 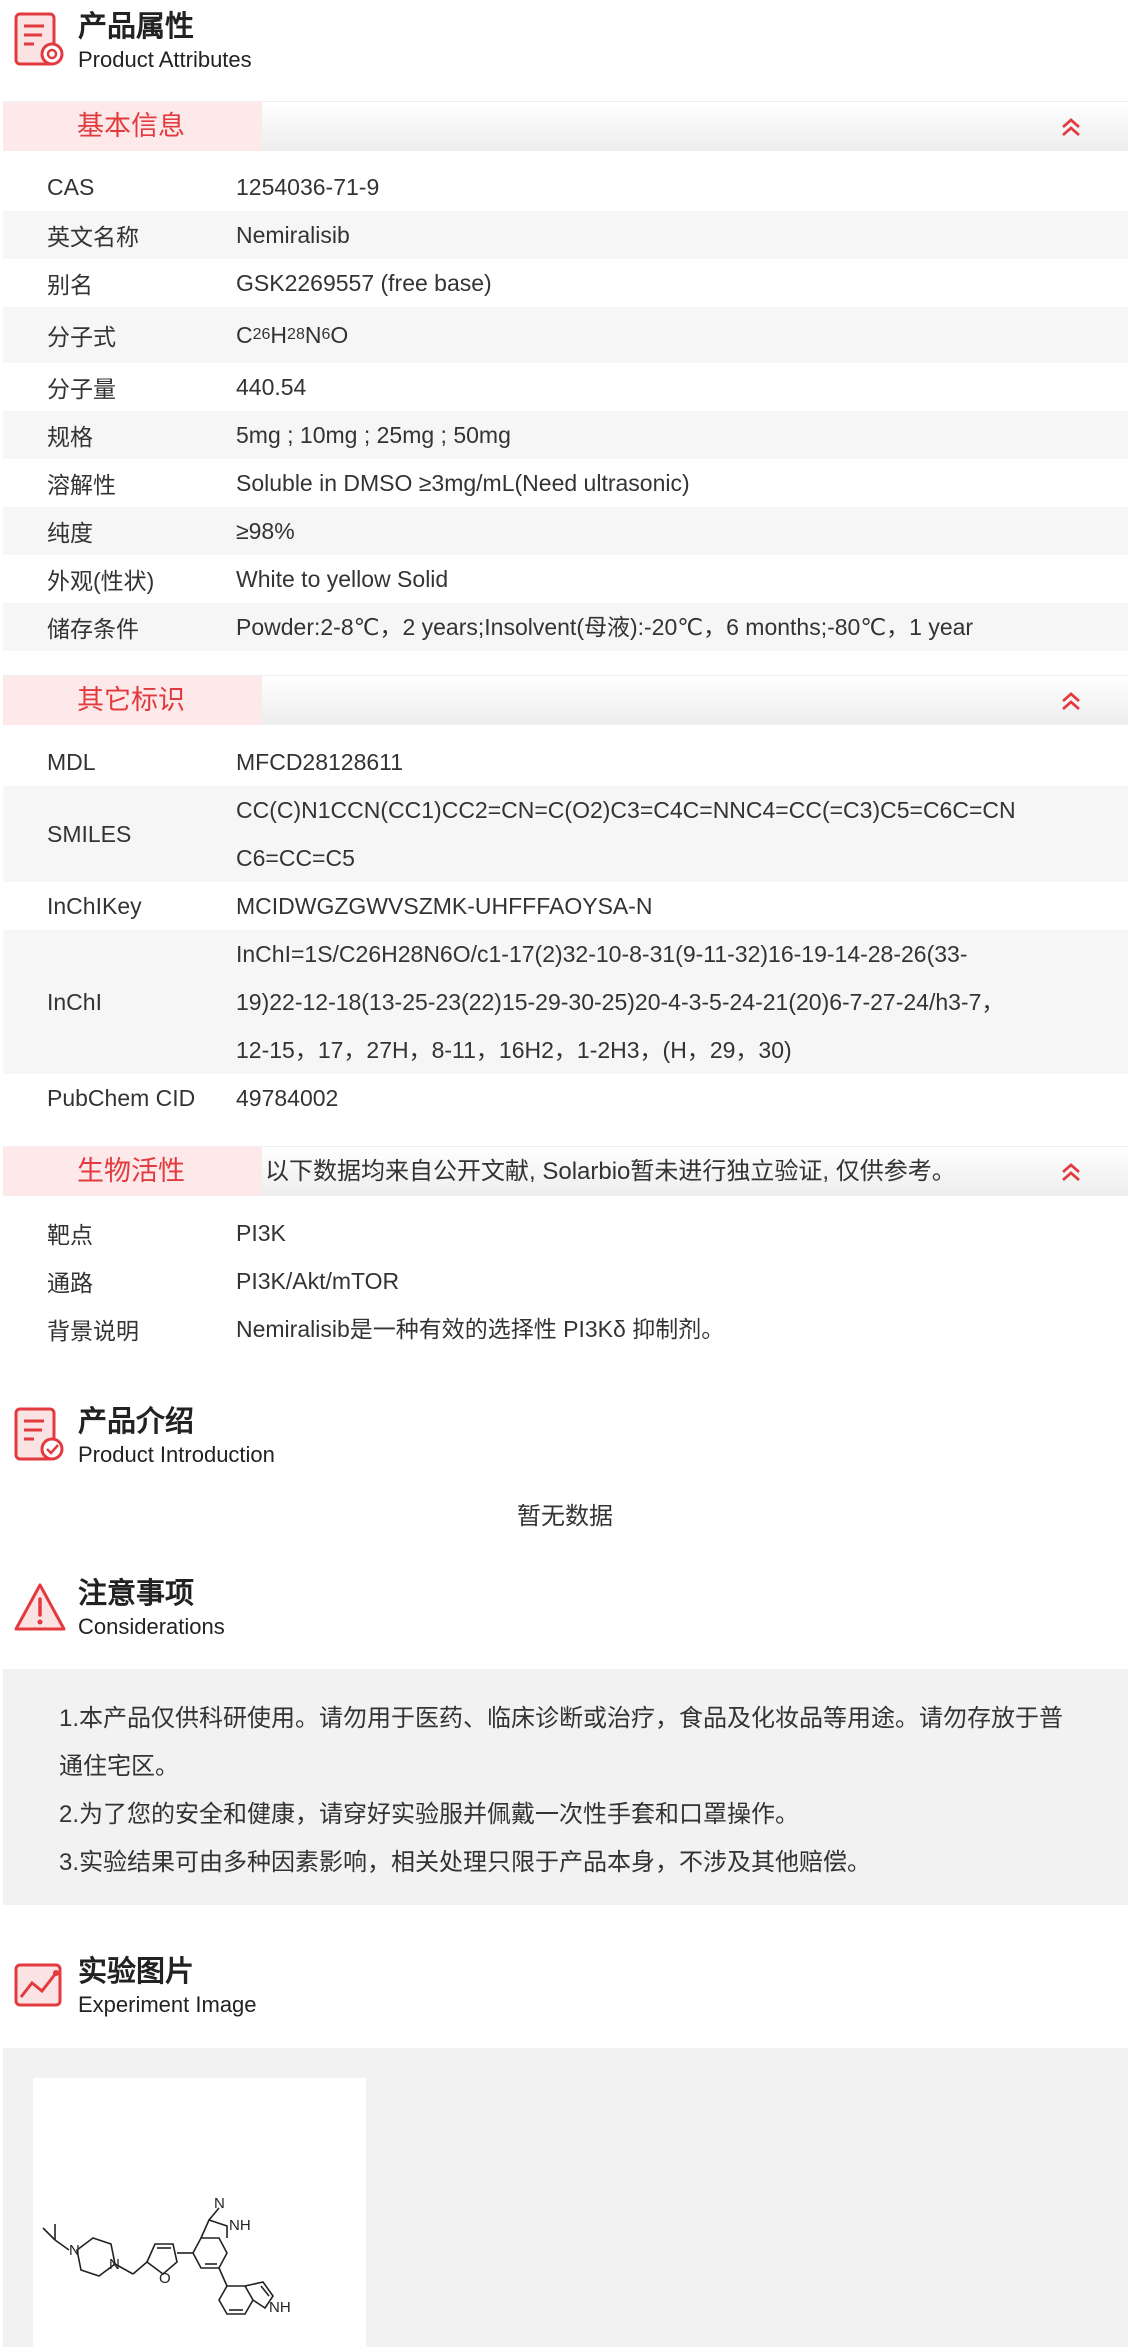 I want to click on row-value: Nemiralisib是一种有效的选择性 PI3Kδ 抑制剂。, so click(x=480, y=1329).